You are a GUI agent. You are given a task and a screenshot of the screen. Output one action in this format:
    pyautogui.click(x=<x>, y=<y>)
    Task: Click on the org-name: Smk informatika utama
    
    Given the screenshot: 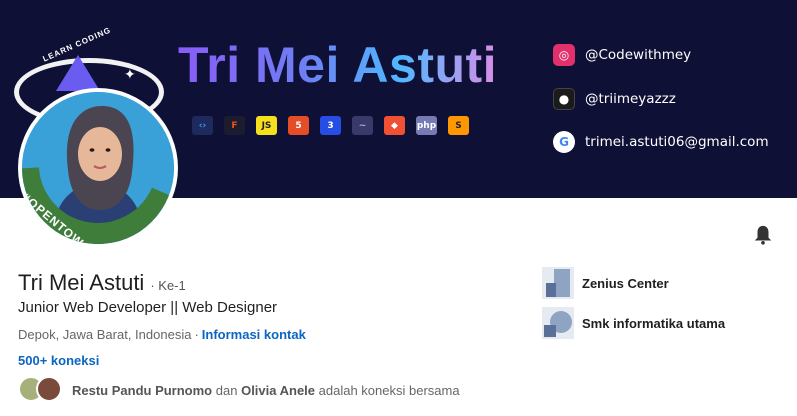 What is the action you would take?
    pyautogui.click(x=654, y=323)
    